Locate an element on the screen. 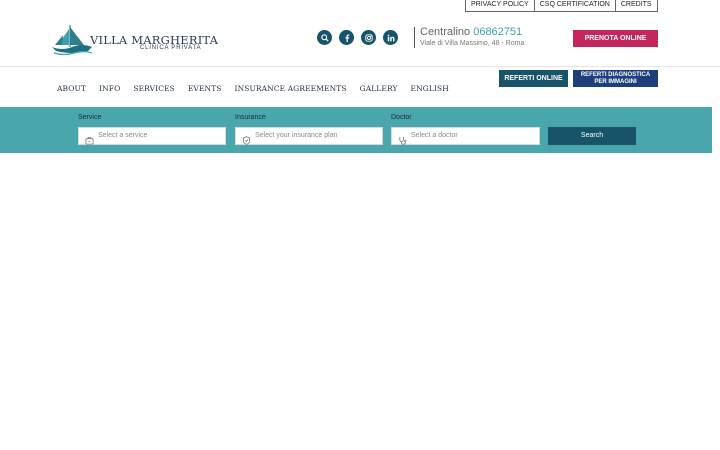 The height and width of the screenshot is (450, 720). insurance-label: Insurance is located at coordinates (250, 117).